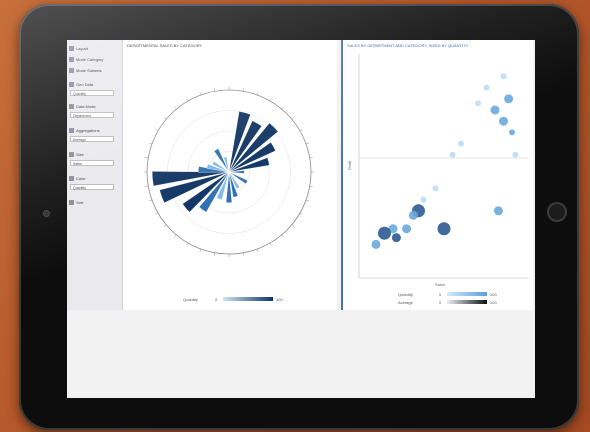 This screenshot has width=590, height=432. What do you see at coordinates (92, 93) in the screenshot?
I see `geo-data-field: Quantity` at bounding box center [92, 93].